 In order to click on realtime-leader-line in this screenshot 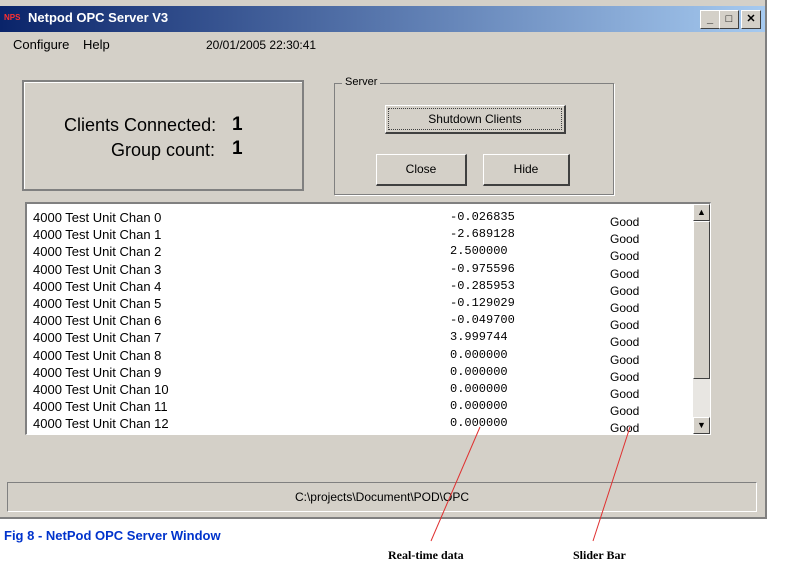, I will do `click(455, 484)`.